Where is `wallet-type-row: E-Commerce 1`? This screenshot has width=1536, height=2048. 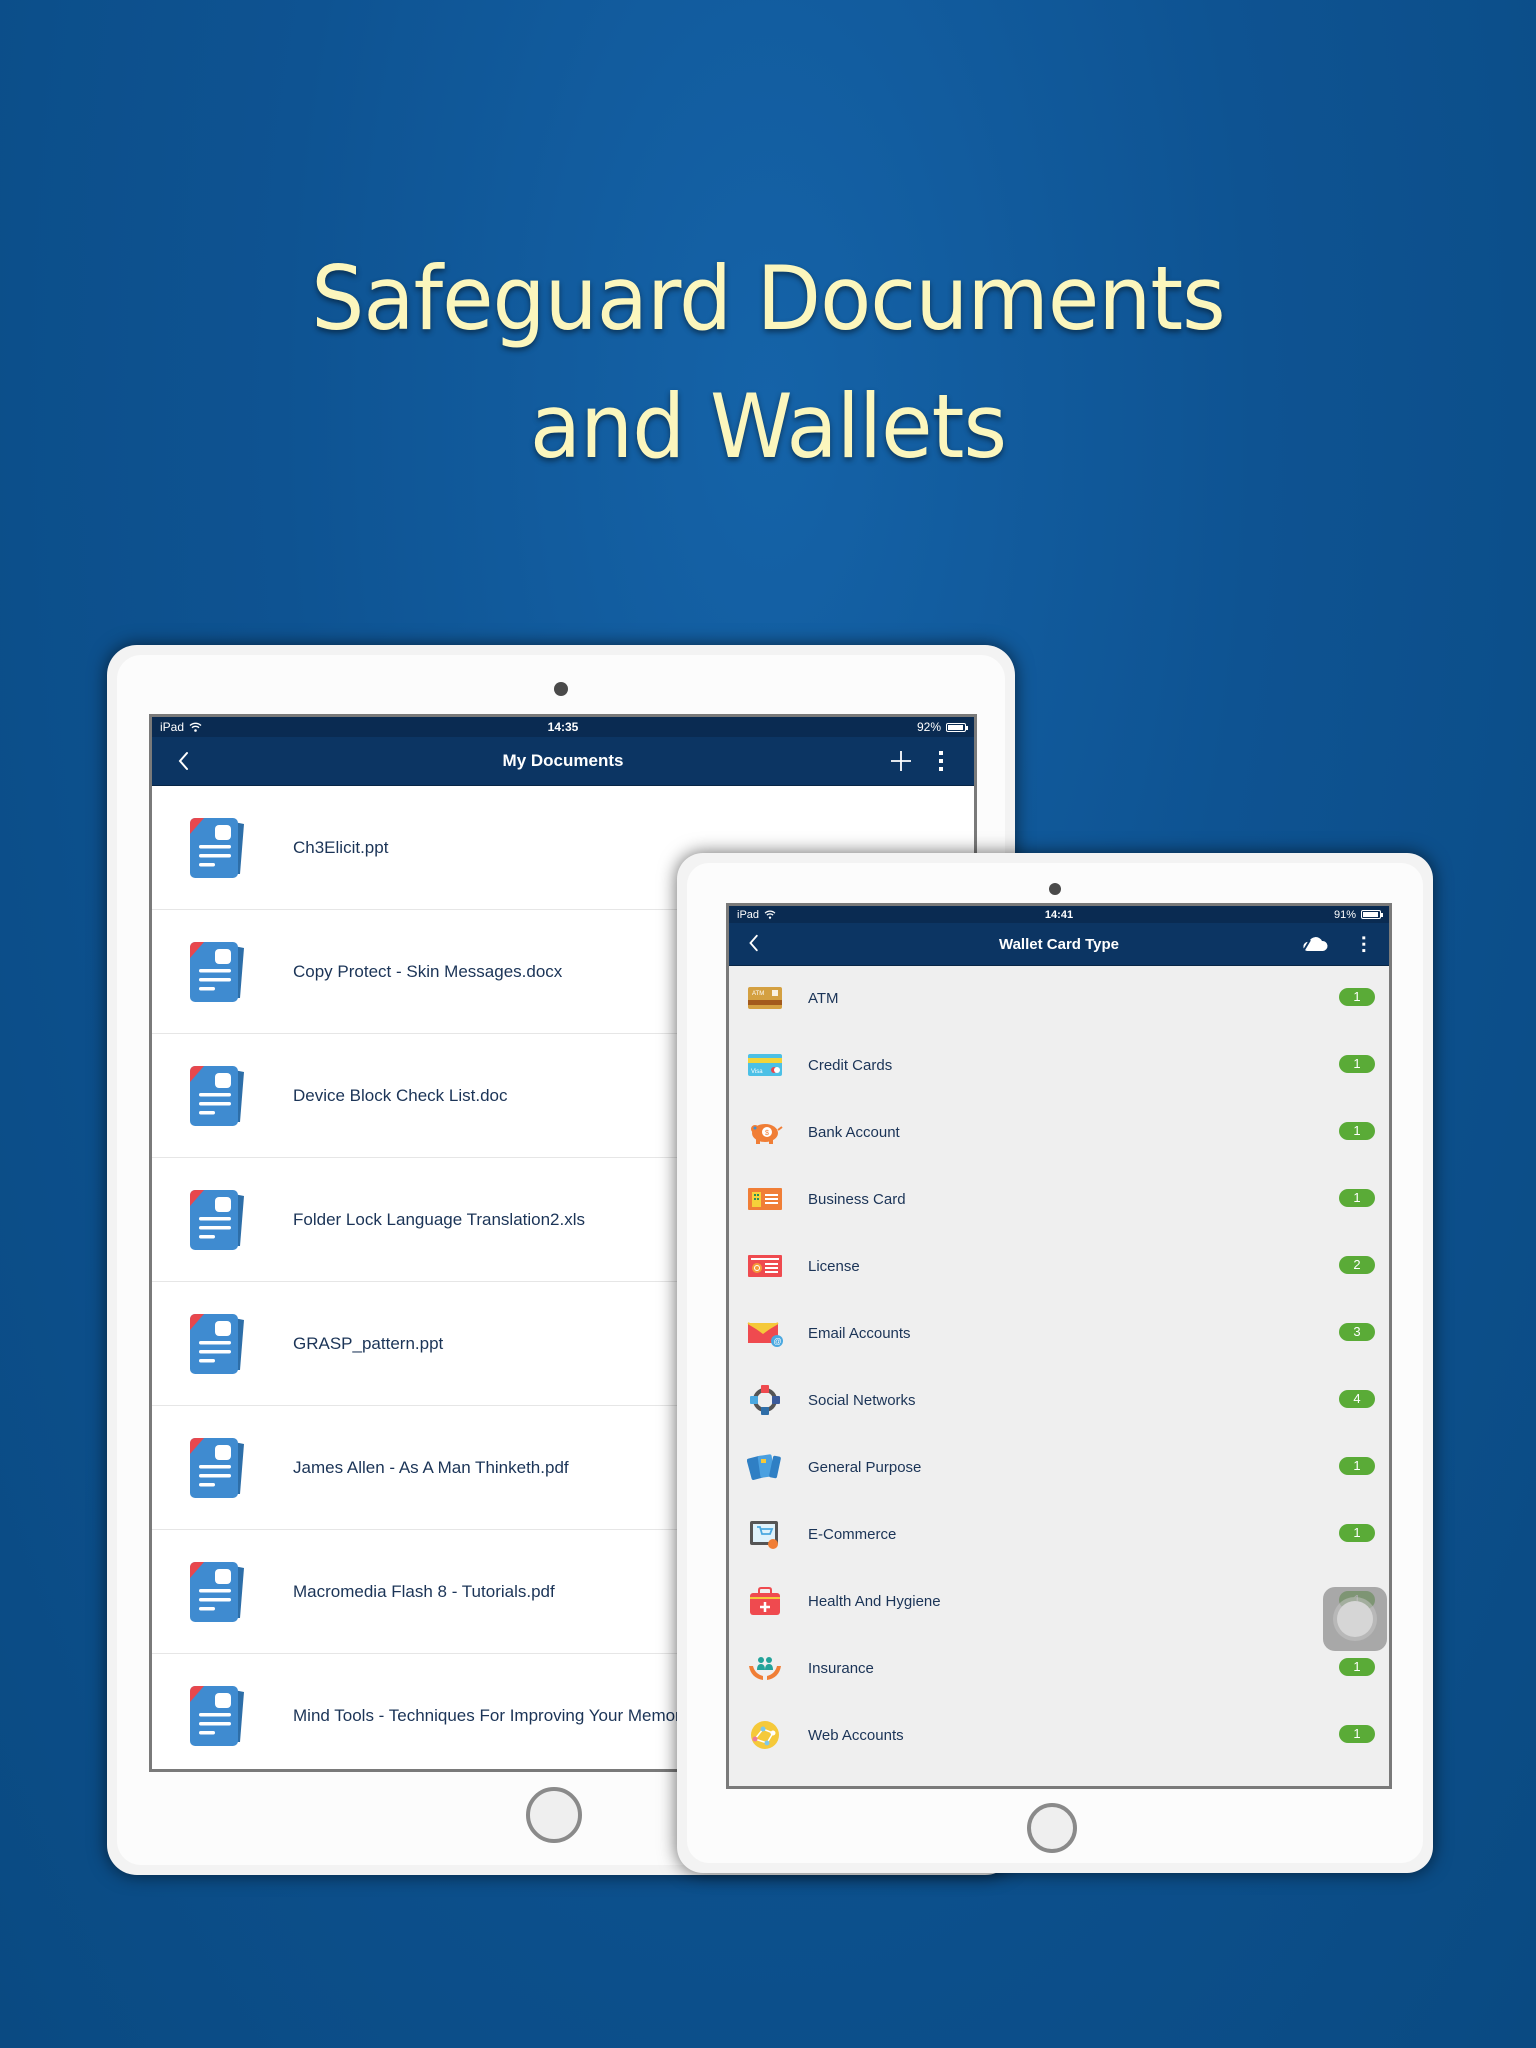
wallet-type-row: E-Commerce 1 is located at coordinates (1059, 1535).